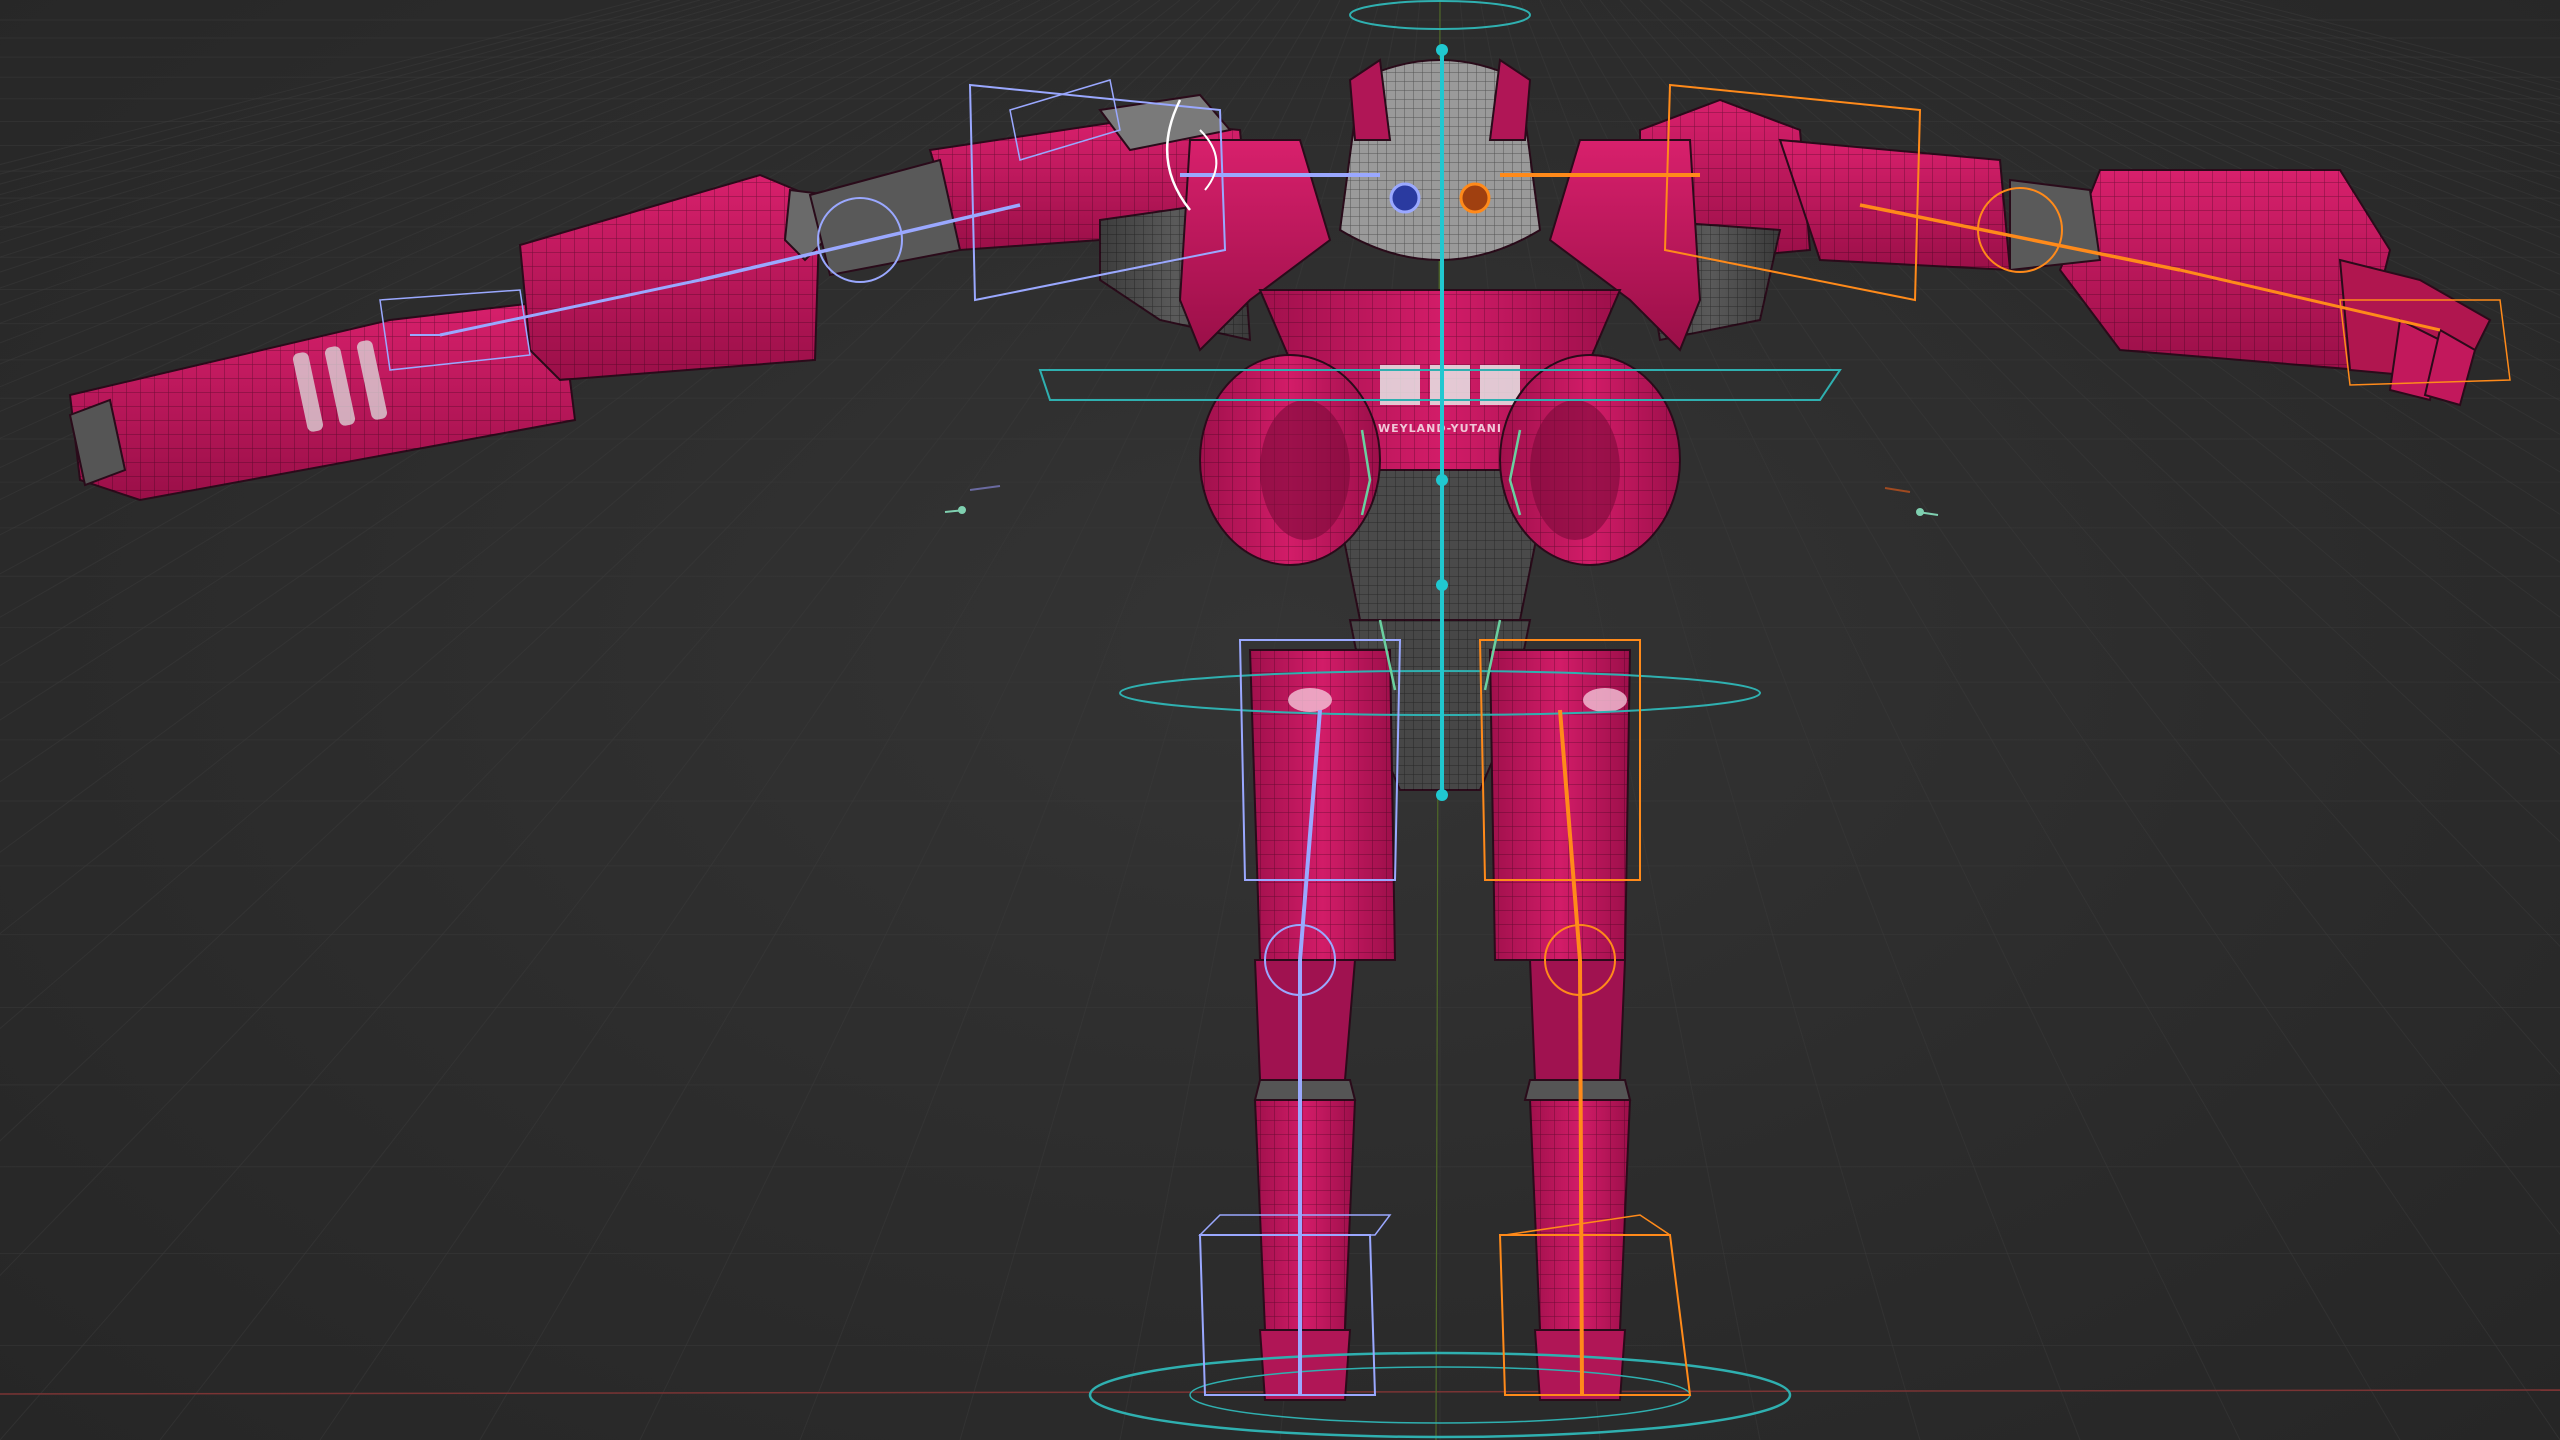 This screenshot has height=1440, width=2560. What do you see at coordinates (1560, 1025) in the screenshot?
I see `right-leg-mesh` at bounding box center [1560, 1025].